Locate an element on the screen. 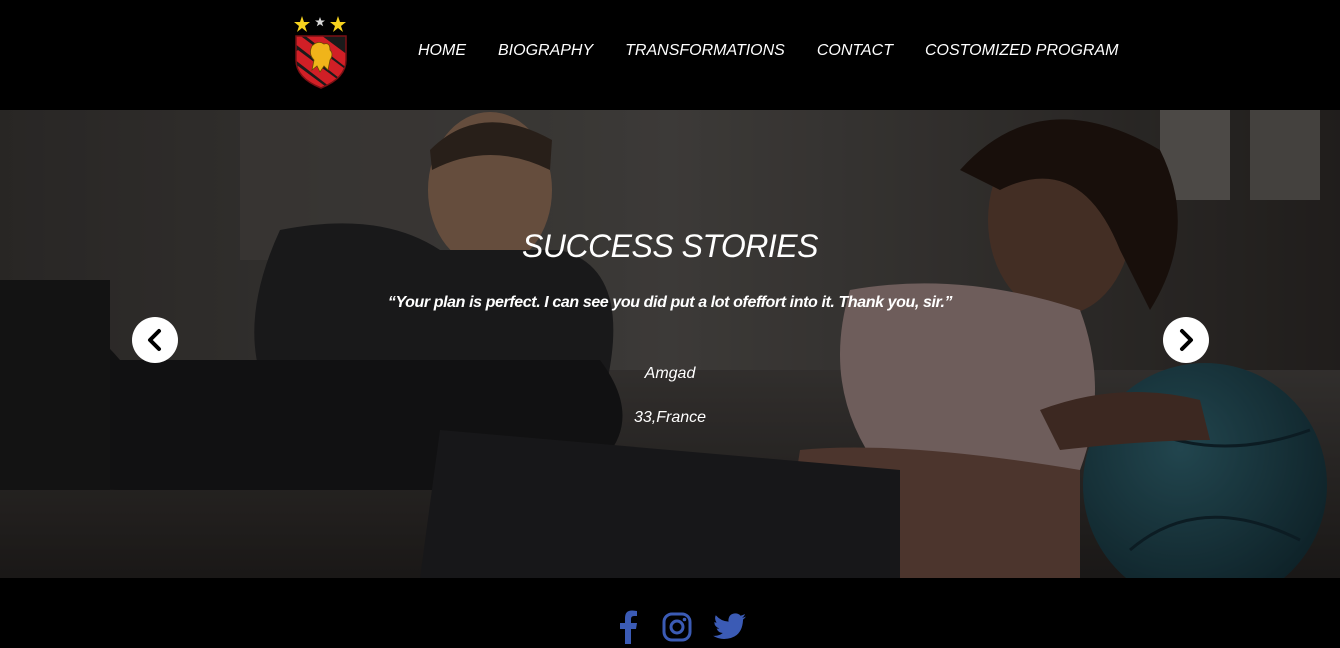  testimonial-author: Amgad is located at coordinates (670, 373).